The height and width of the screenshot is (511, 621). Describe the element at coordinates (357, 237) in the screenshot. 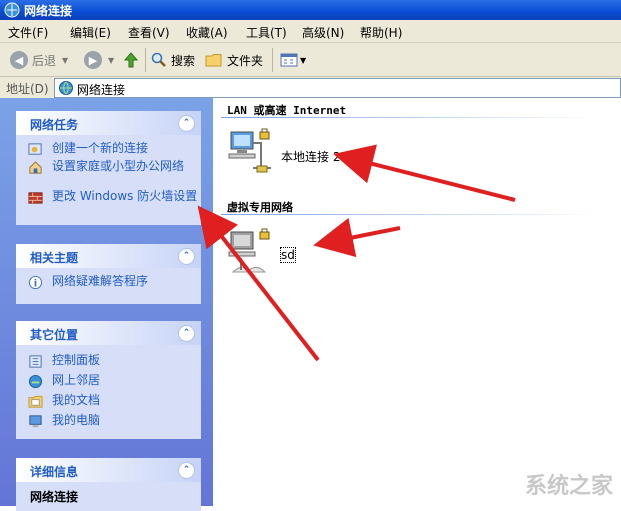

I see `arrow-to-vpn-connection` at that location.